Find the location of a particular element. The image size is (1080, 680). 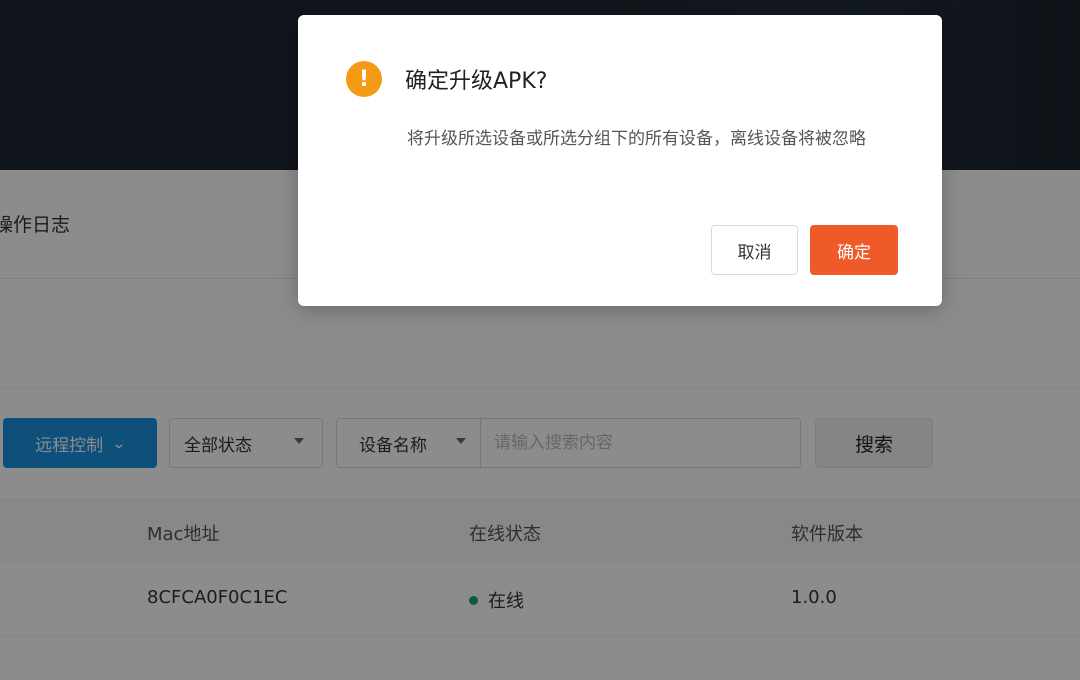

warning-exclamation-icon: ! is located at coordinates (364, 79).